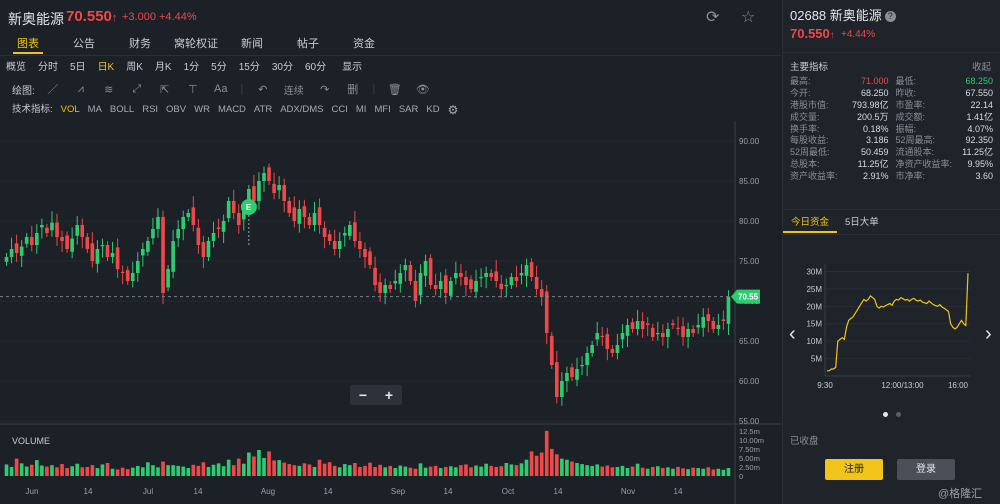 The height and width of the screenshot is (504, 1000). Describe the element at coordinates (252, 44) in the screenshot. I see `tab-4: 新闻` at that location.